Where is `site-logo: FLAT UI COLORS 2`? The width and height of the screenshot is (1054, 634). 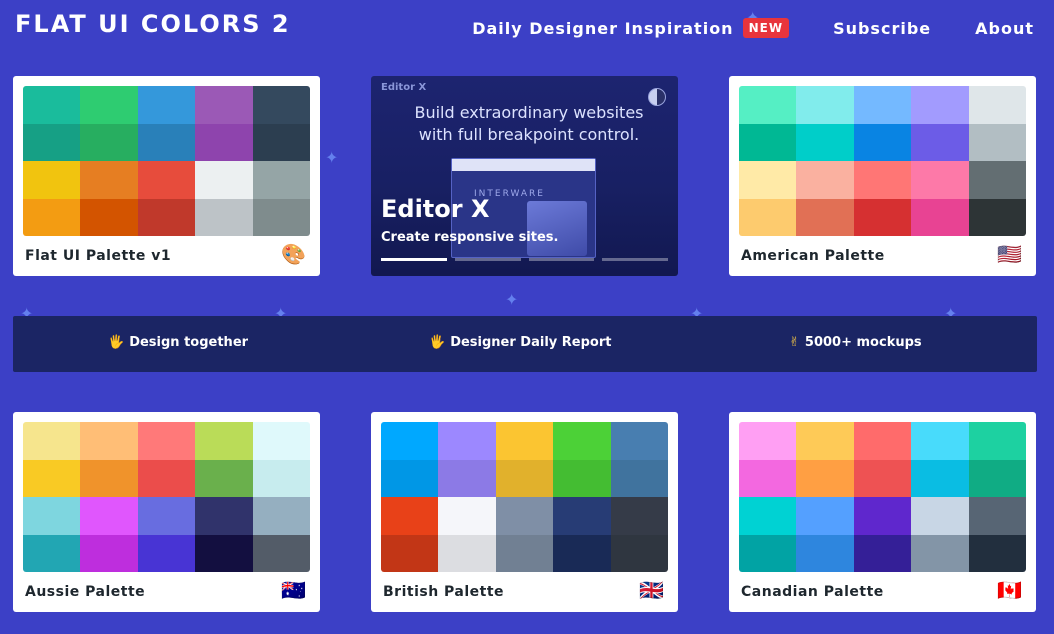 site-logo: FLAT UI COLORS 2 is located at coordinates (153, 24).